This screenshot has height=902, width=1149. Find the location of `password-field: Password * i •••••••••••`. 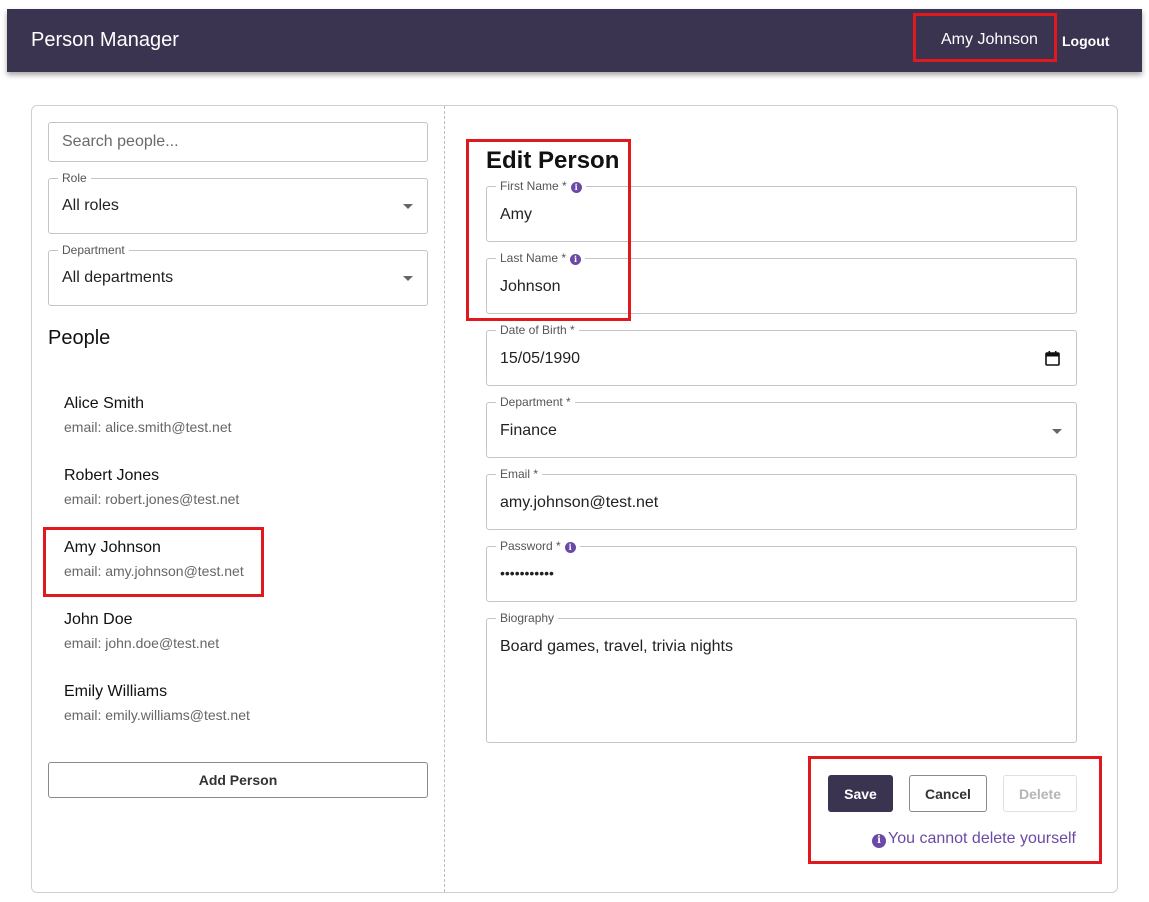

password-field: Password * i ••••••••••• is located at coordinates (781, 570).